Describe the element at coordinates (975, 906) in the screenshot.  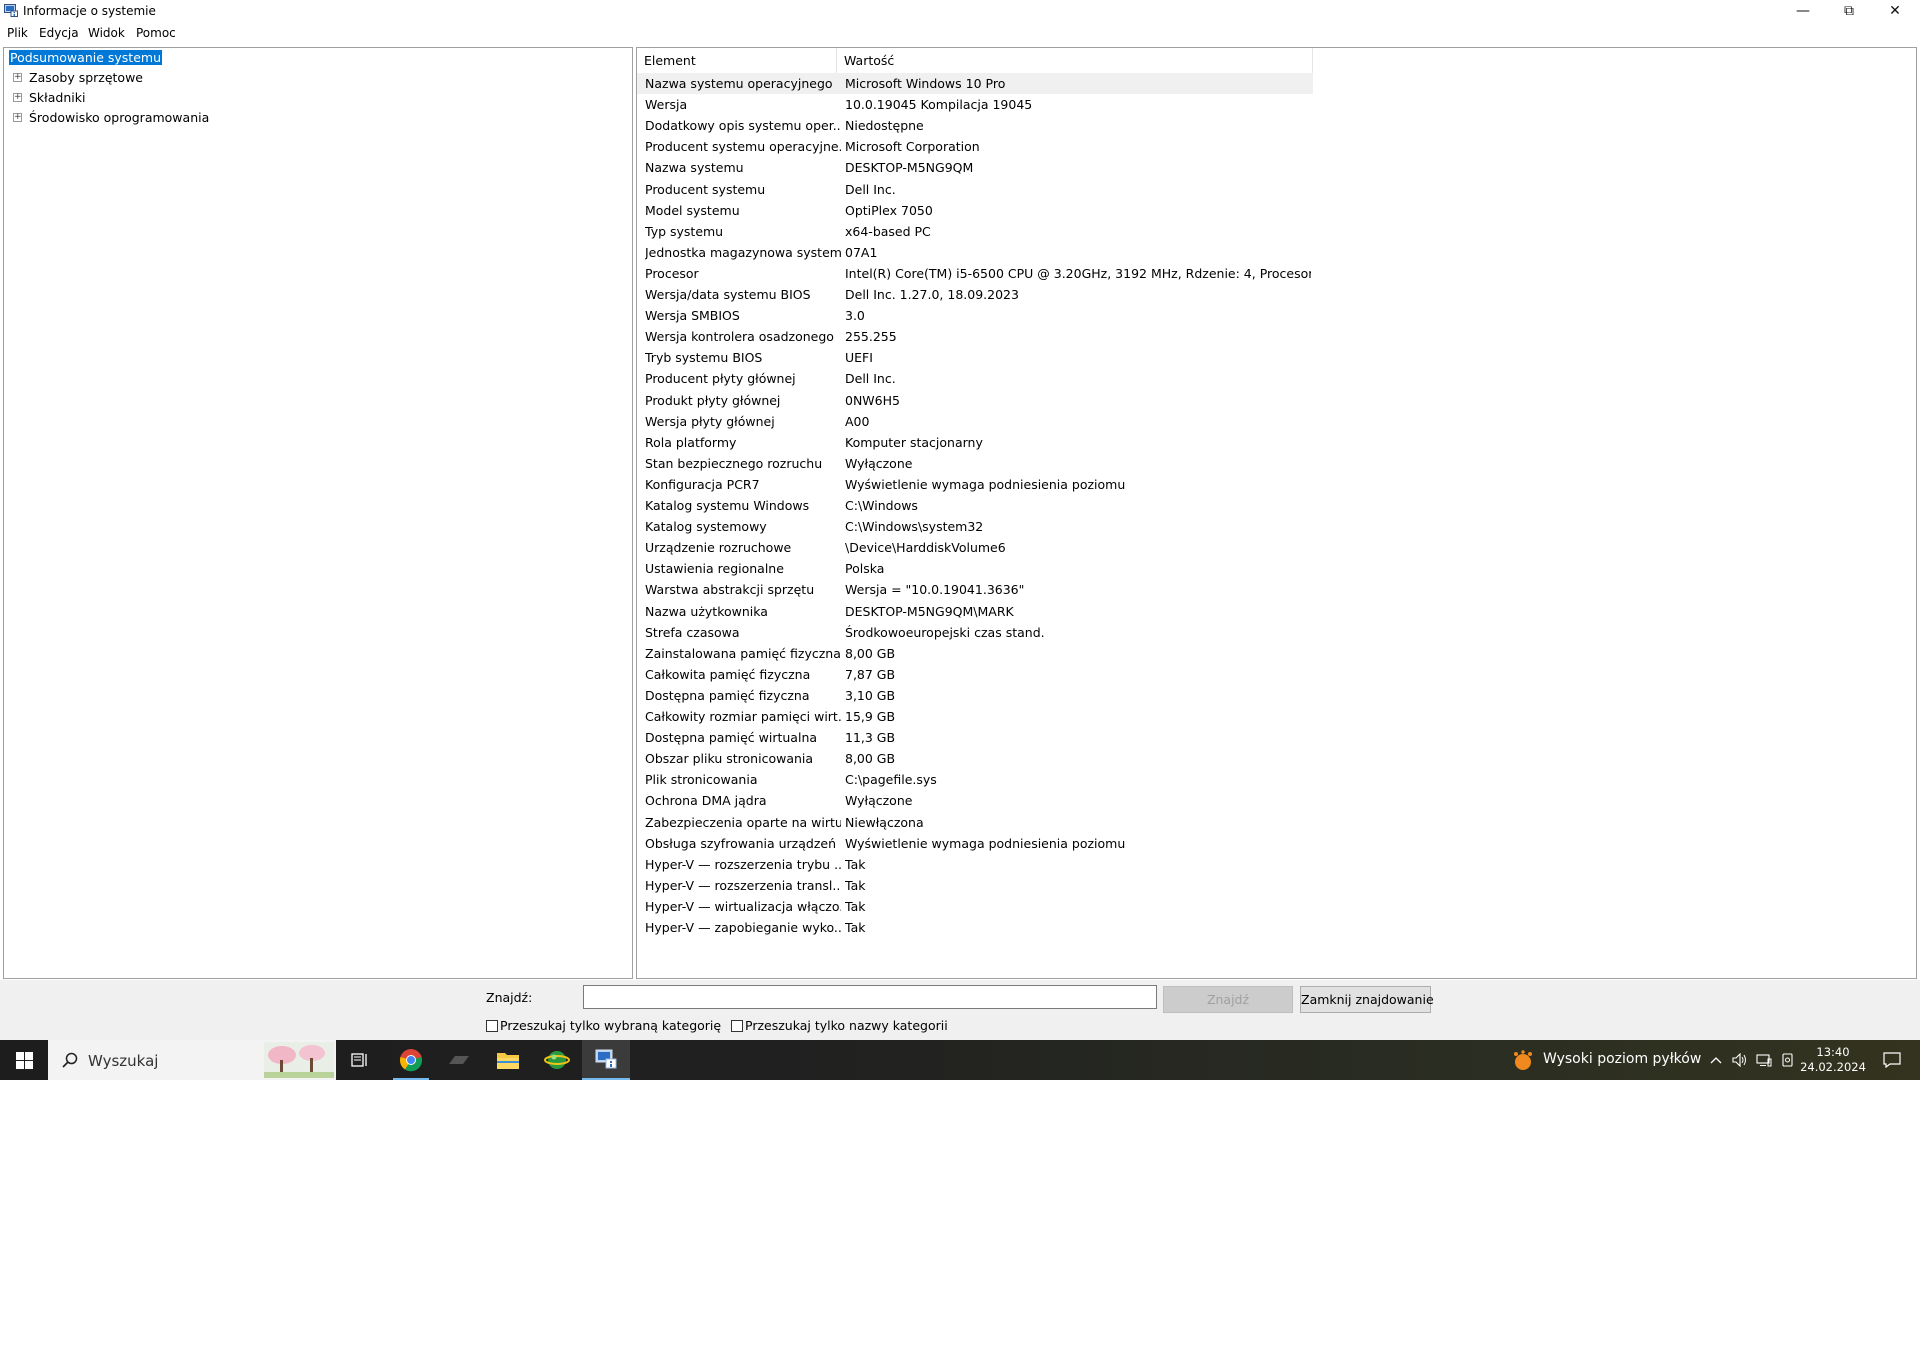
I see `list-row: Hyper-V — wirtualizacja włączo... Tak` at that location.